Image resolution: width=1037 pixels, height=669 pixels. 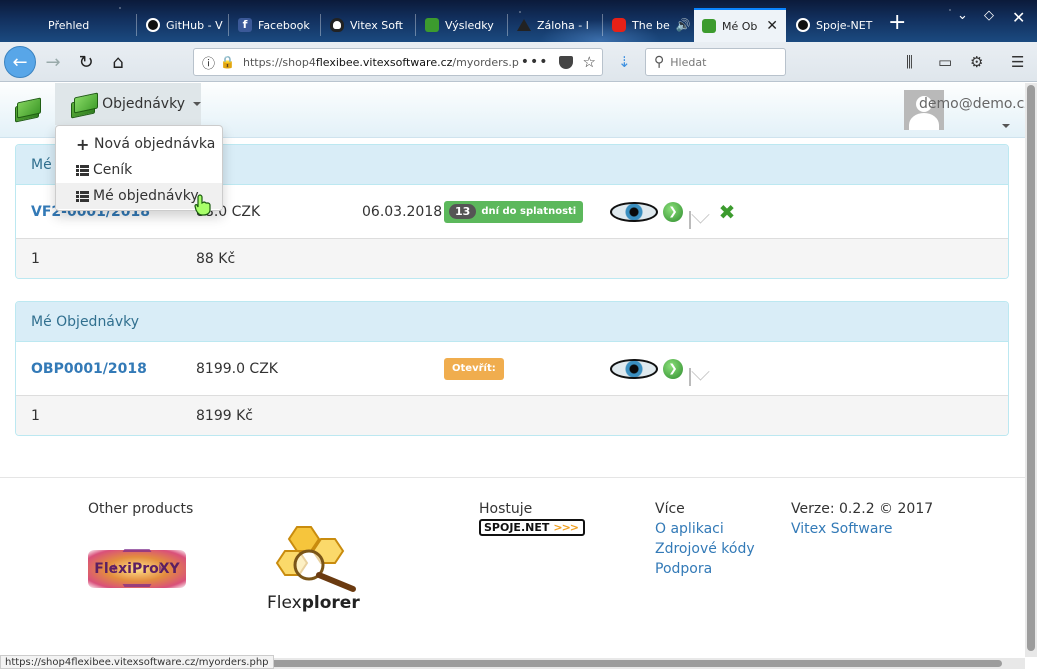 What do you see at coordinates (53, 62) in the screenshot?
I see `forward-icon: →` at bounding box center [53, 62].